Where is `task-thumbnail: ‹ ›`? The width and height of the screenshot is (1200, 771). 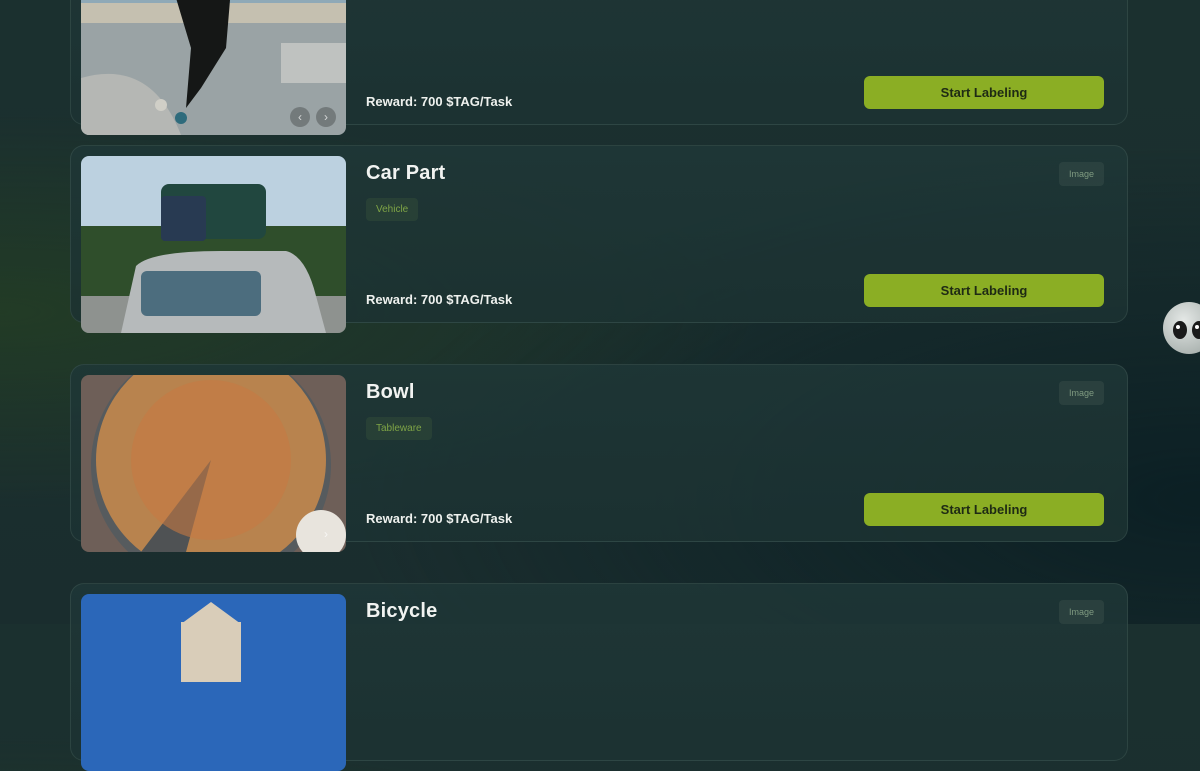 task-thumbnail: ‹ › is located at coordinates (213, 67).